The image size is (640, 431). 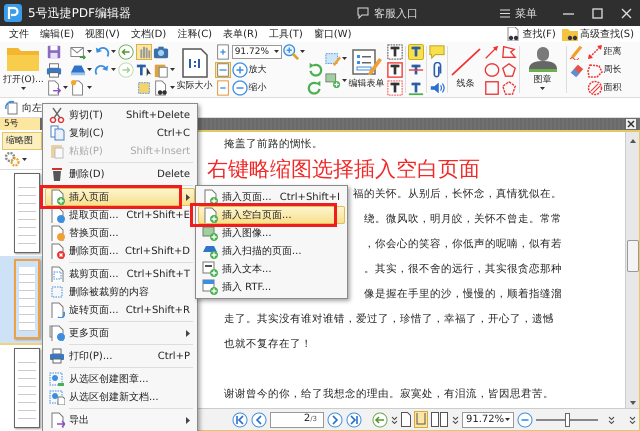 What do you see at coordinates (197, 34) in the screenshot?
I see `menu-item: 注释(C)` at bounding box center [197, 34].